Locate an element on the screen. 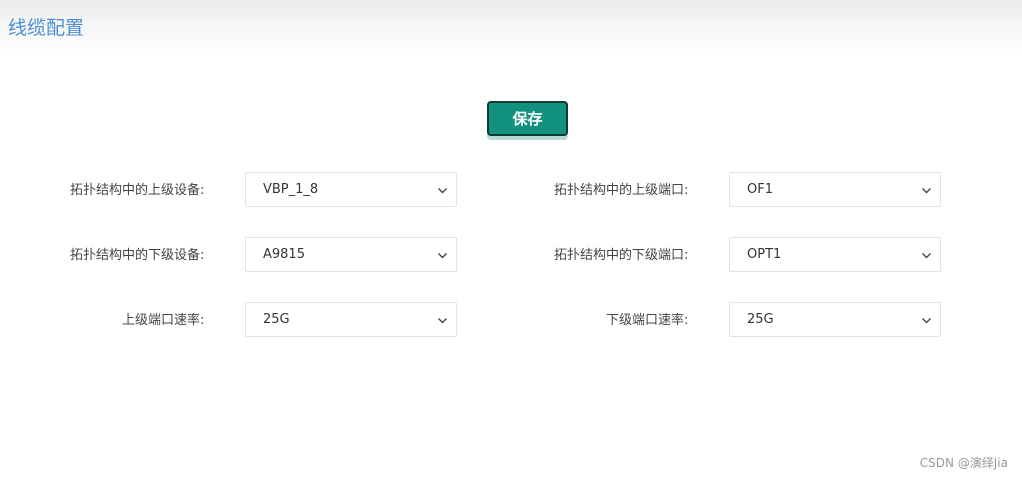 This screenshot has height=480, width=1022. watermark: CSDN @演绎Jia is located at coordinates (963, 463).